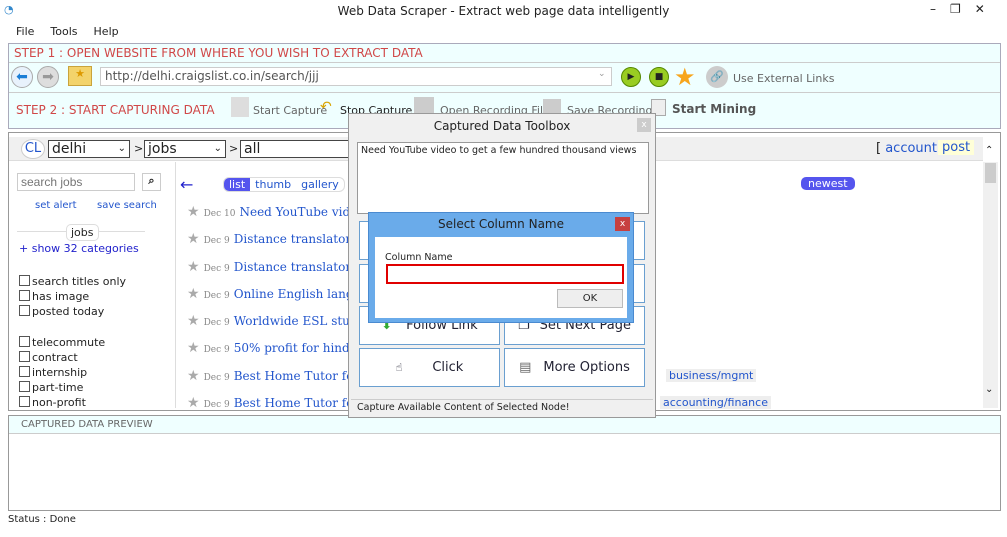  Describe the element at coordinates (631, 77) in the screenshot. I see `play-icon: ▶` at that location.